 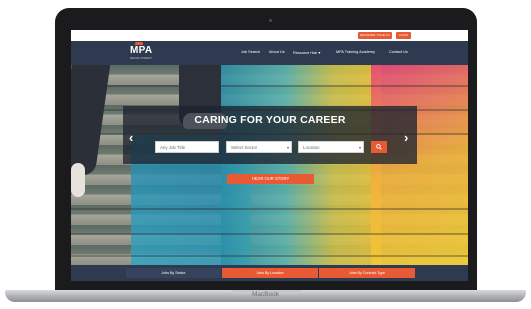 I want to click on tab-jobs-by-contract-type: Jobs By Contract Type, so click(x=367, y=273).